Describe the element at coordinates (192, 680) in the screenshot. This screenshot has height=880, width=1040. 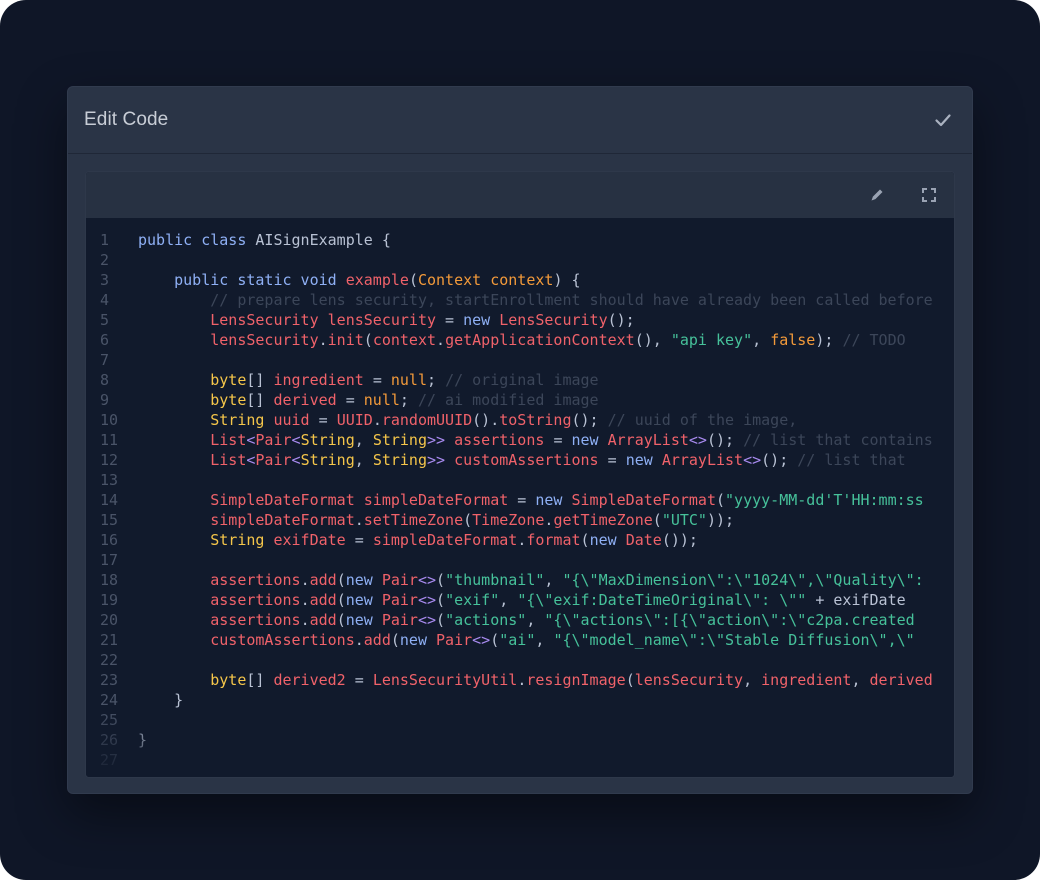
I see `code-token: byte` at that location.